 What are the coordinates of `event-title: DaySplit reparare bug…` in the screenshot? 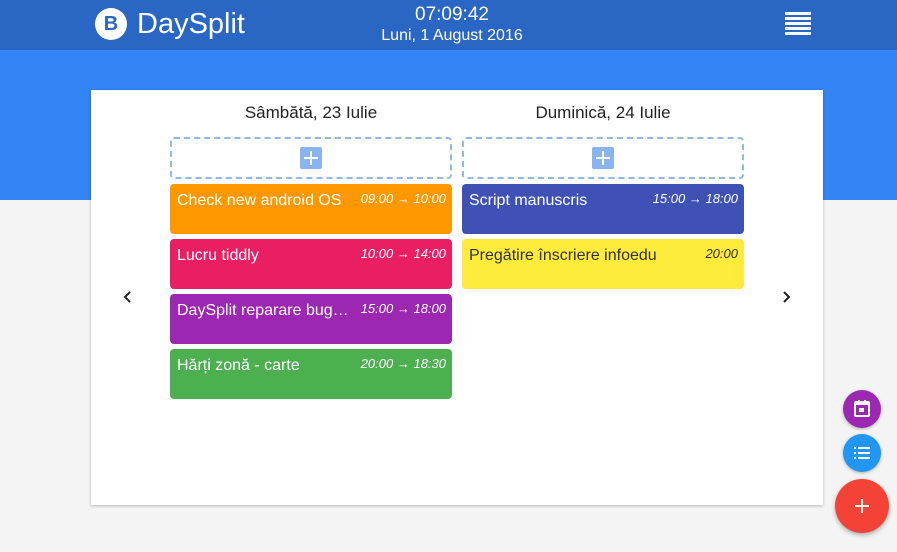 It's located at (263, 310).